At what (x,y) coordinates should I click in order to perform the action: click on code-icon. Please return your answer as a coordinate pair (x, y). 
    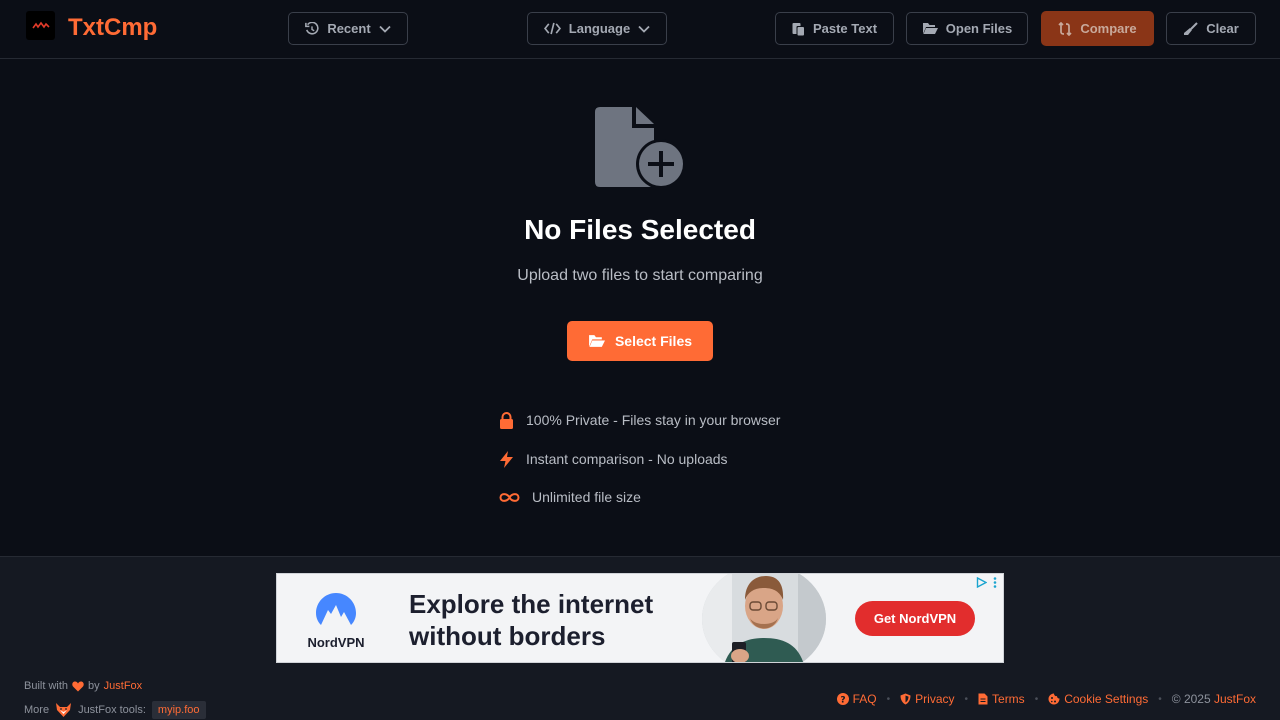
    Looking at the image, I should click on (552, 28).